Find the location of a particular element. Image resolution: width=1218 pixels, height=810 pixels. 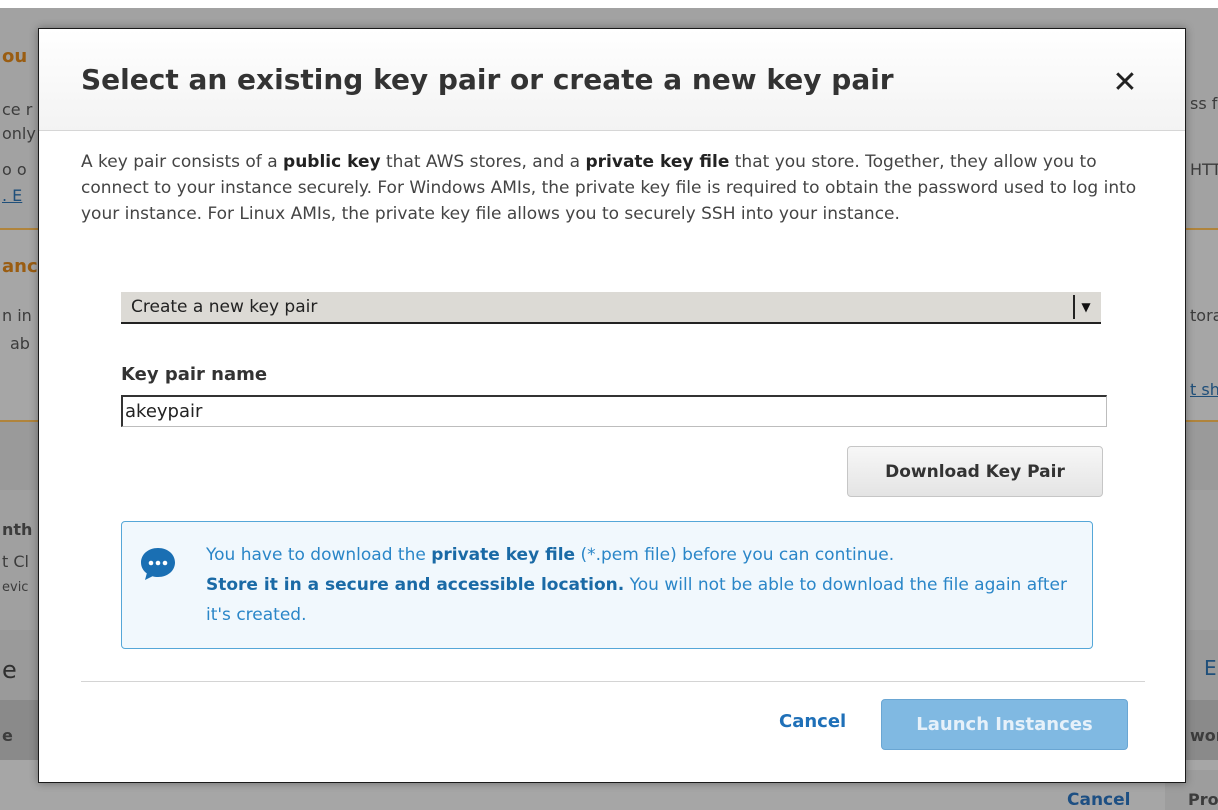

background-text: ab is located at coordinates (20, 343).